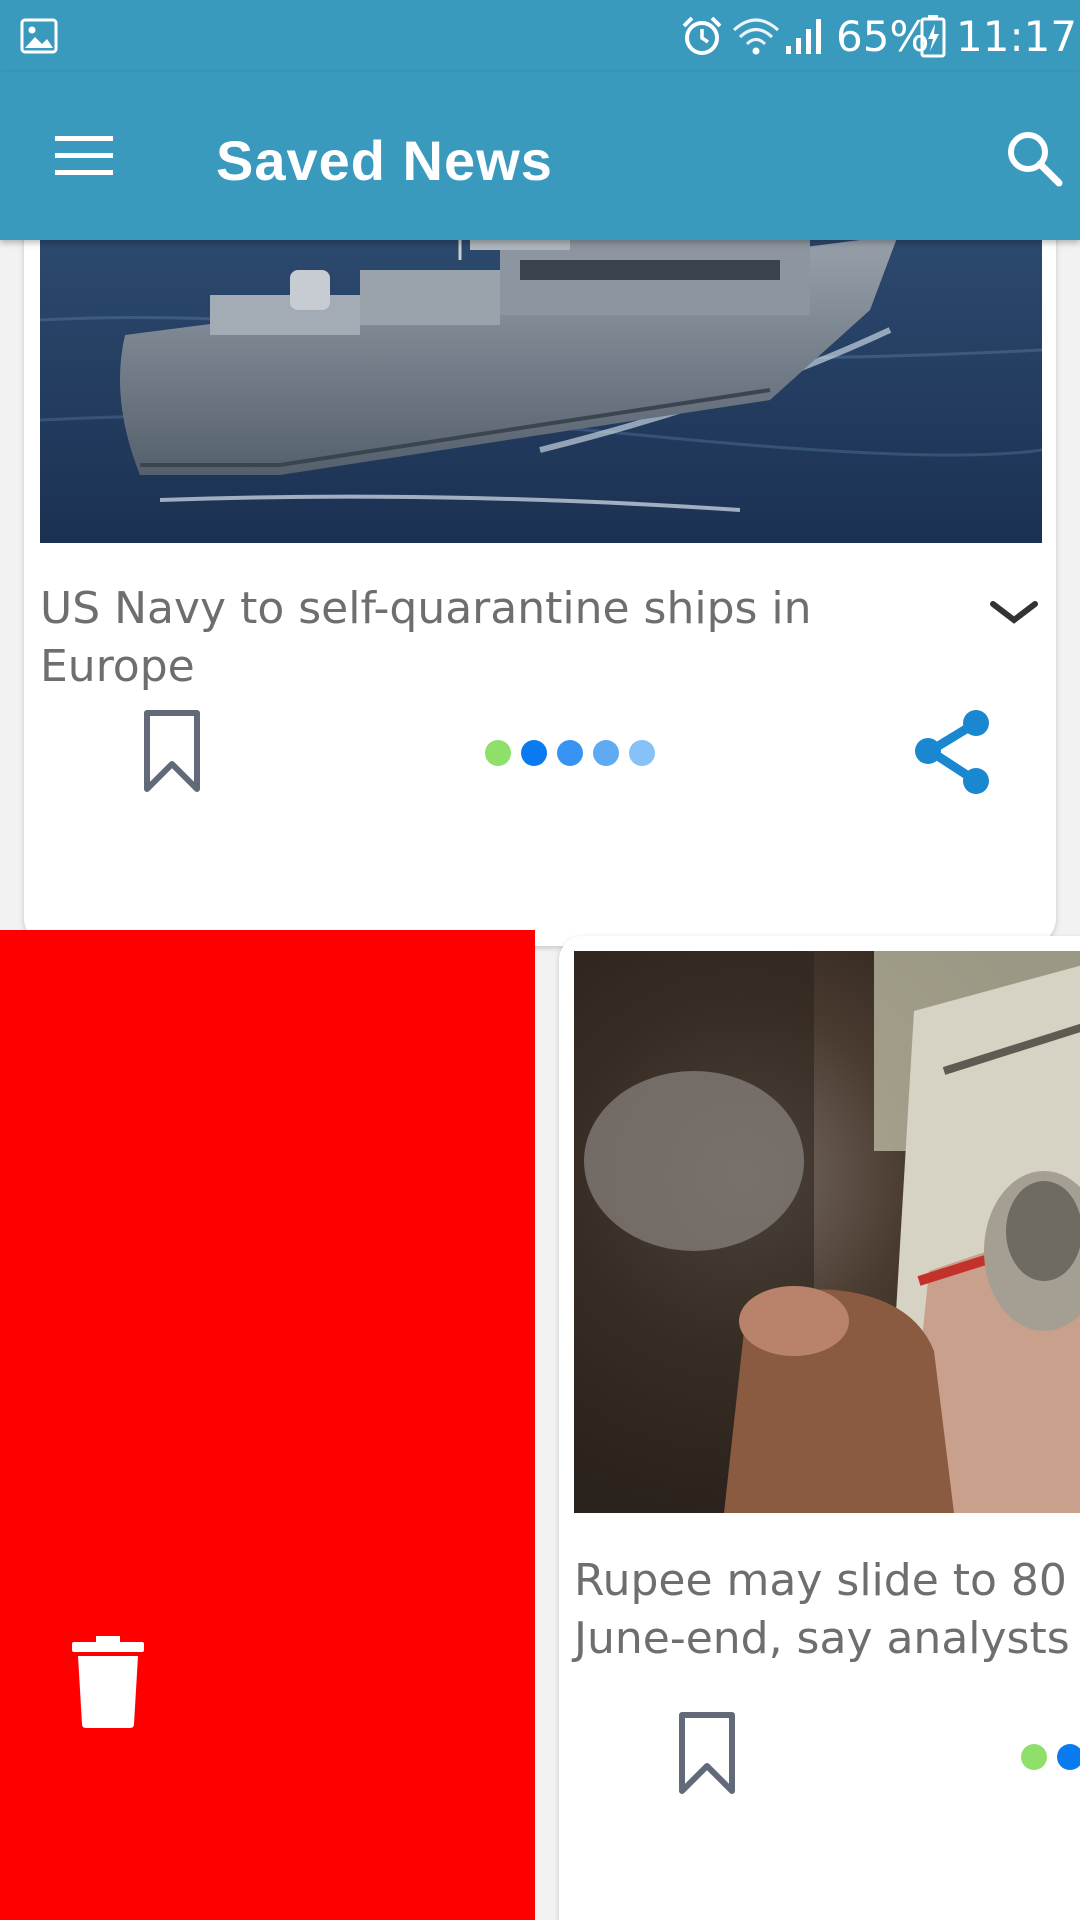 The image size is (1080, 1920). What do you see at coordinates (108, 1682) in the screenshot?
I see `trash-icon` at bounding box center [108, 1682].